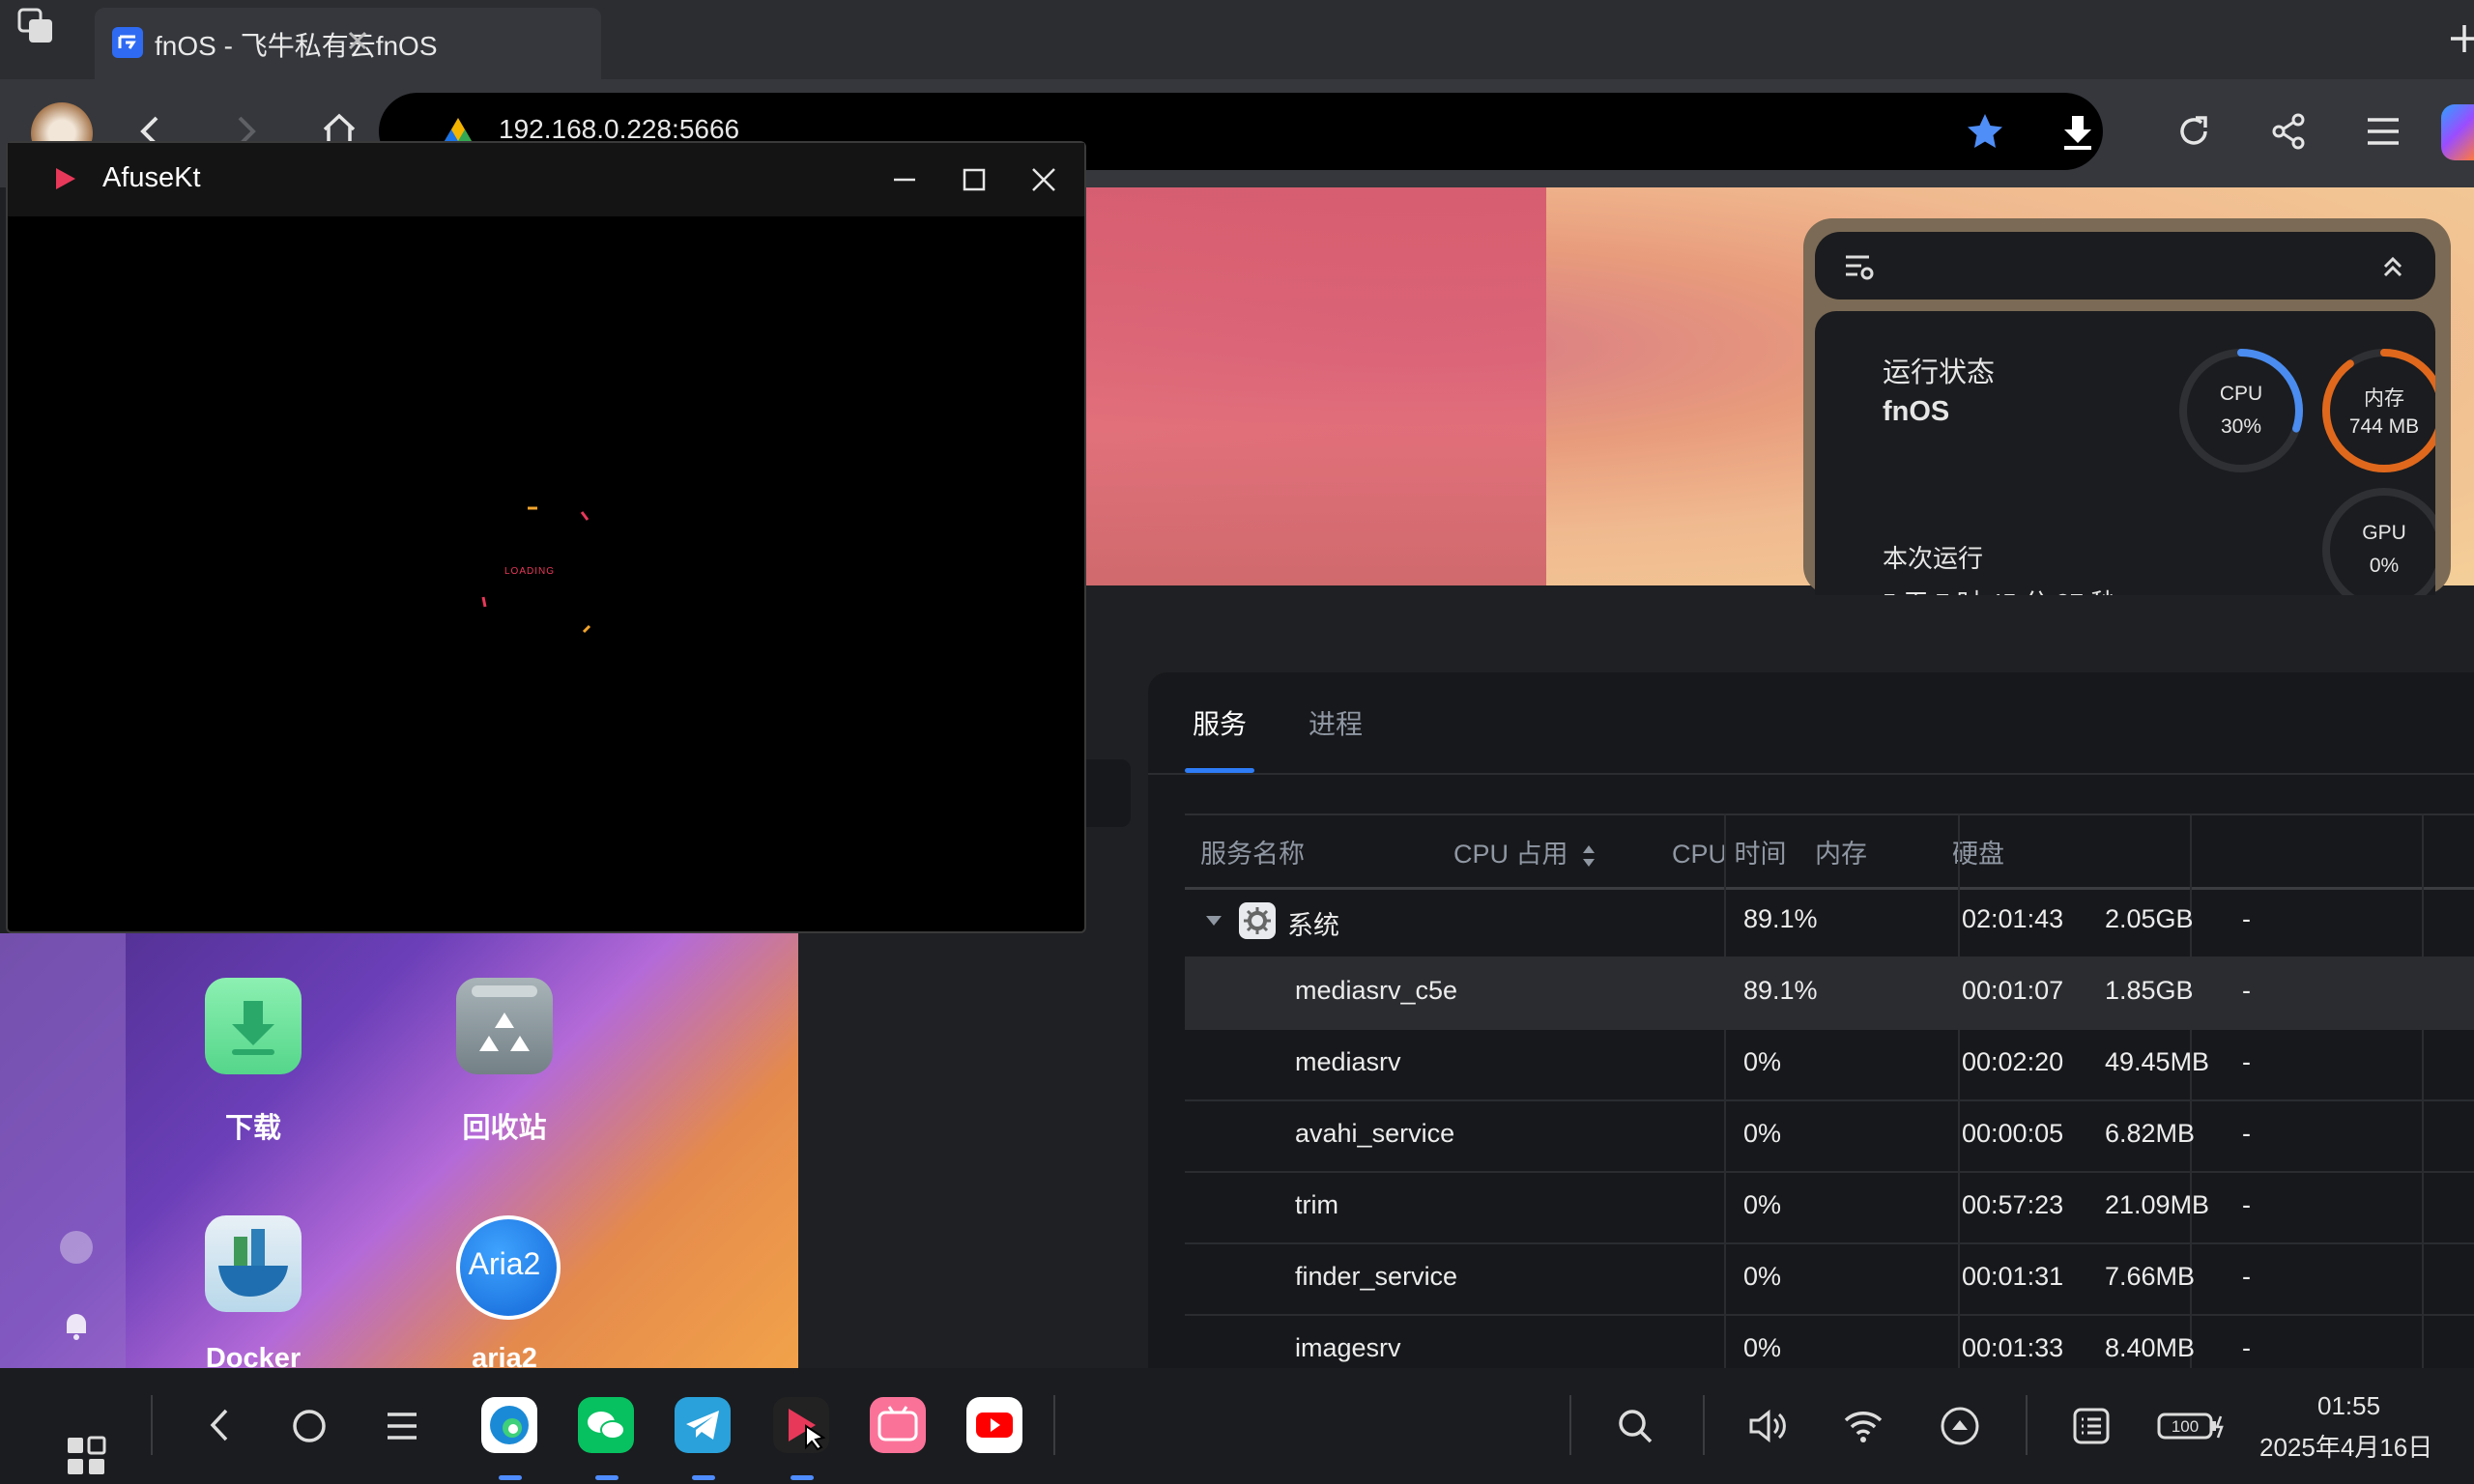 The height and width of the screenshot is (1484, 2474). Describe the element at coordinates (504, 1129) in the screenshot. I see `desktop-icon-label: 回收站` at that location.